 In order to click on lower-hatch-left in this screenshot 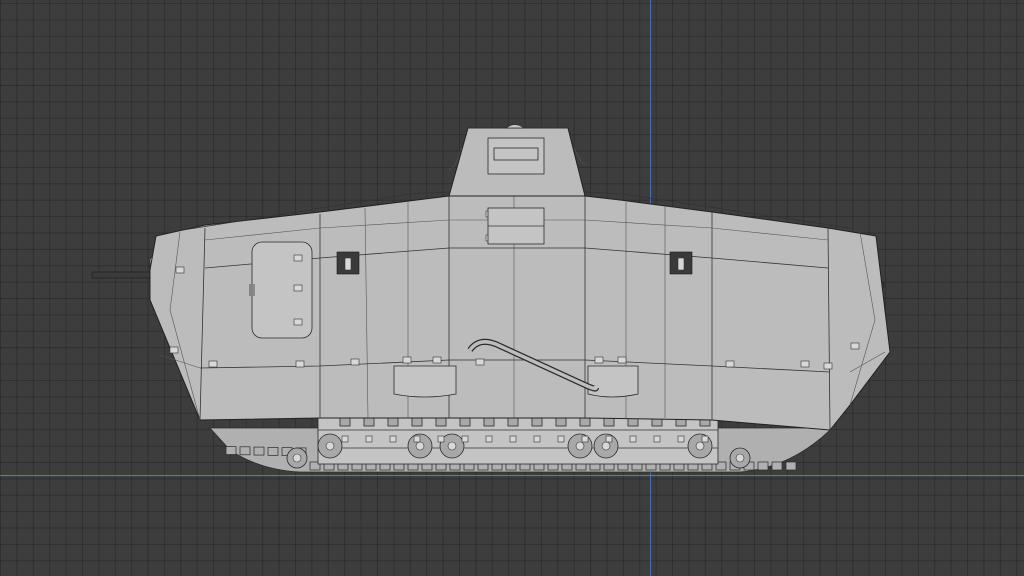, I will do `click(425, 381)`.